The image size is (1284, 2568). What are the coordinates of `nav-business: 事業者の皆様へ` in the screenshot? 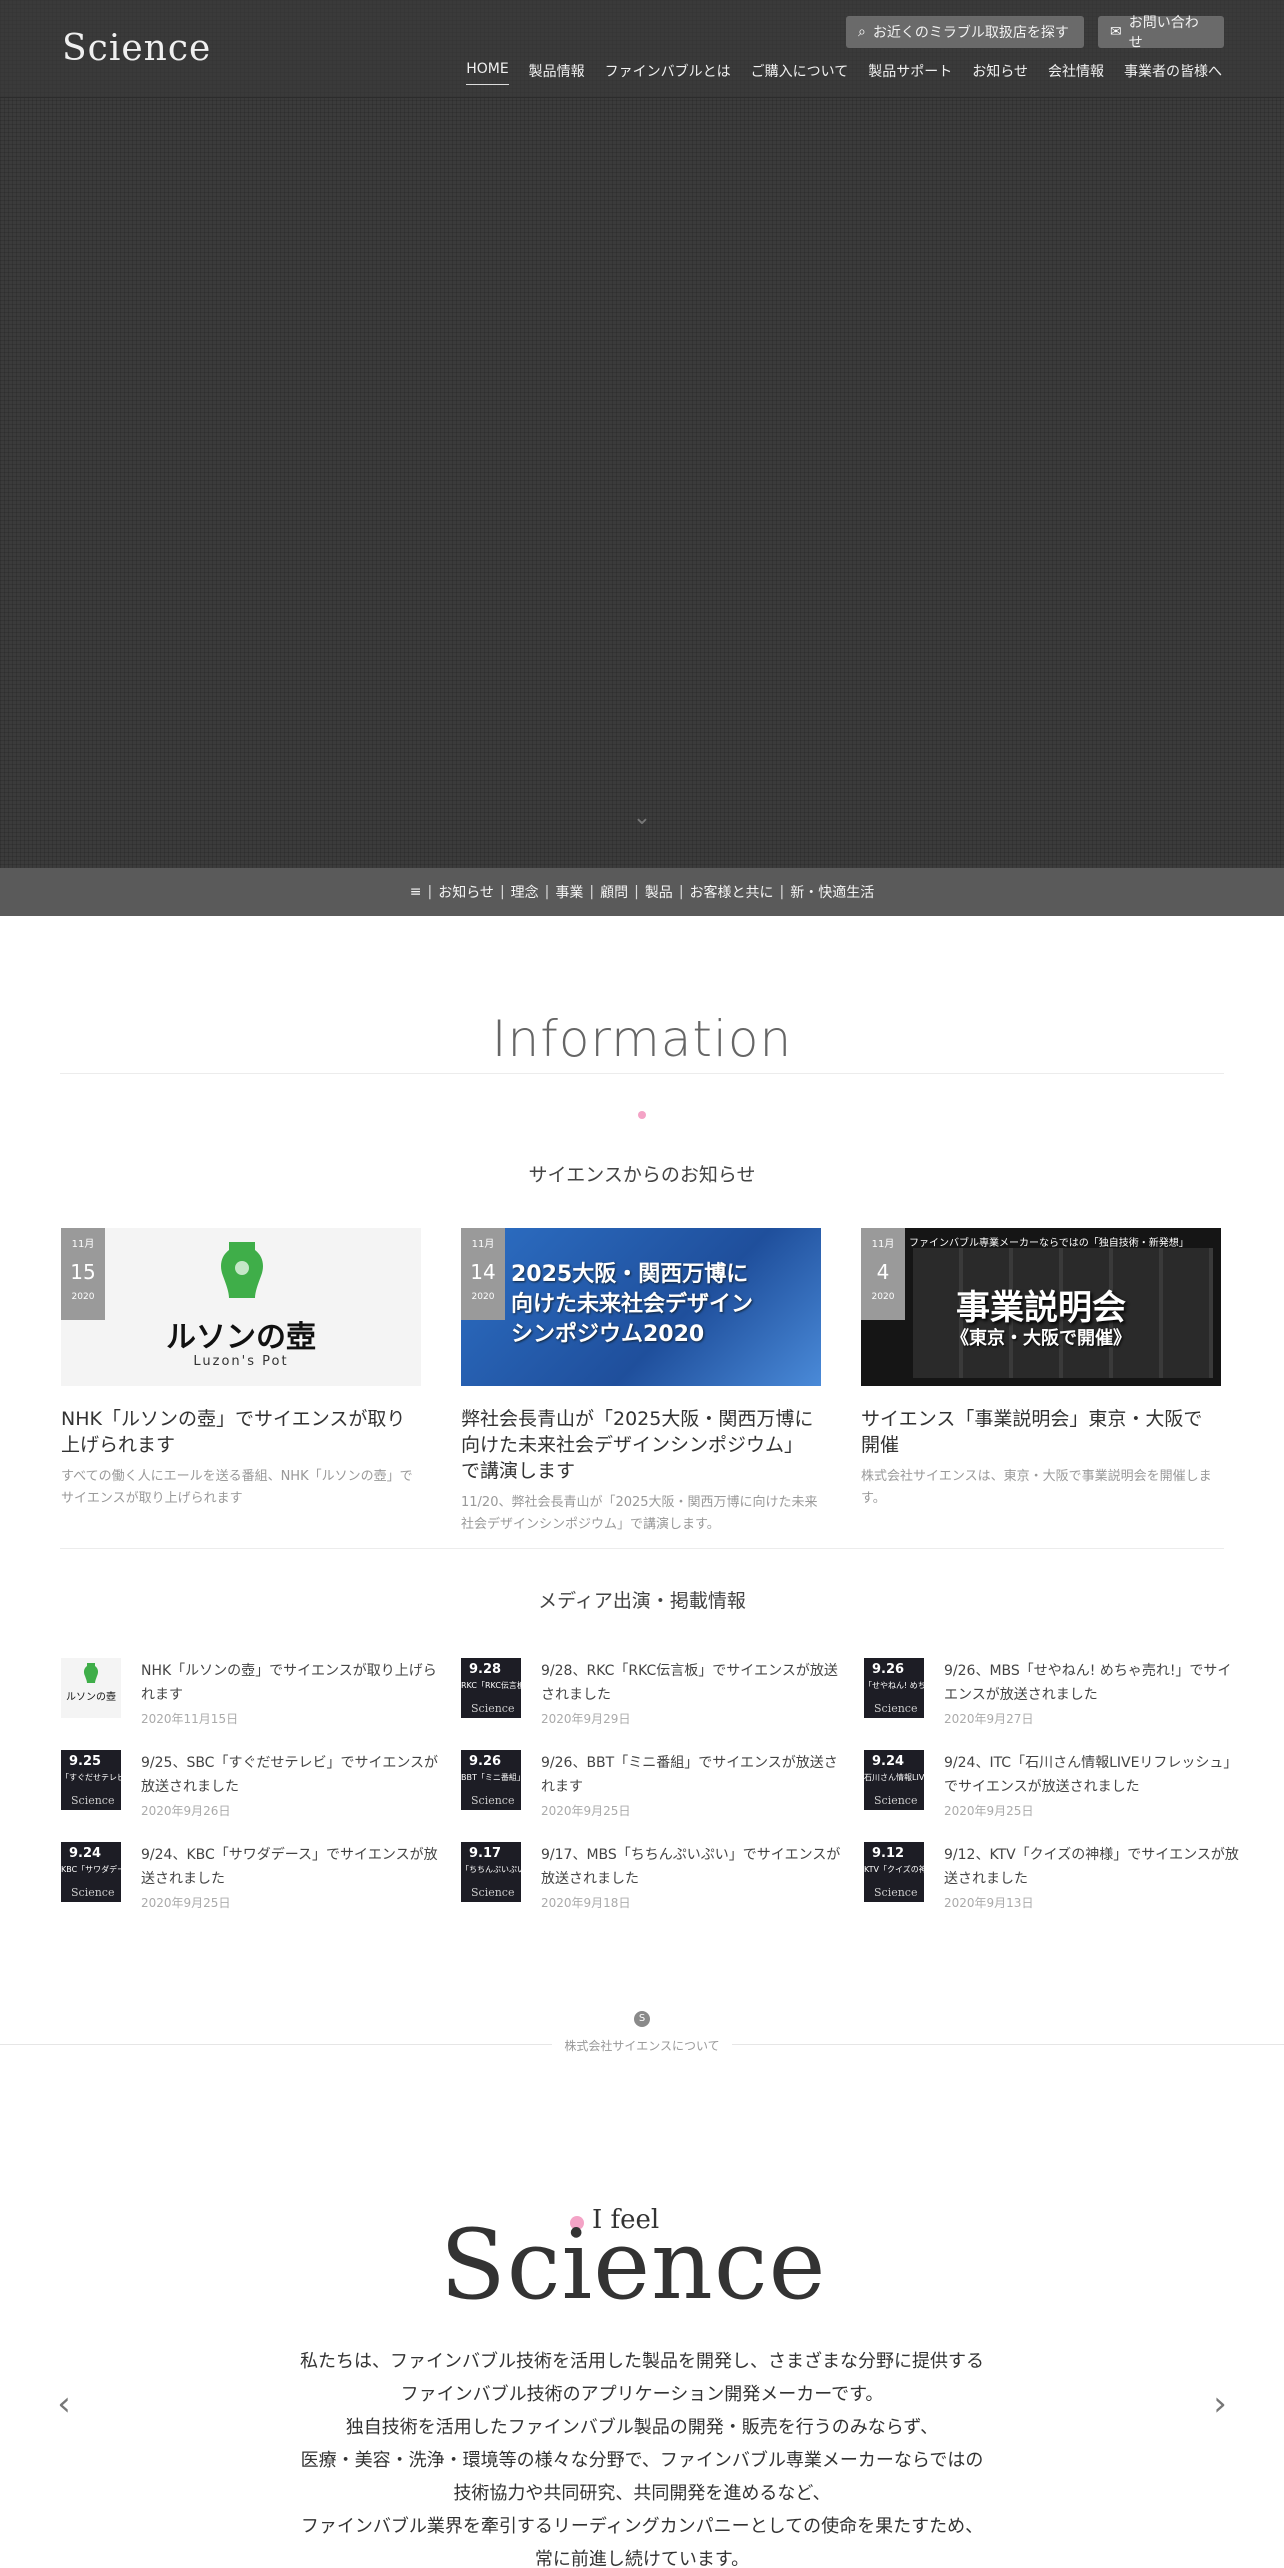 It's located at (1173, 73).